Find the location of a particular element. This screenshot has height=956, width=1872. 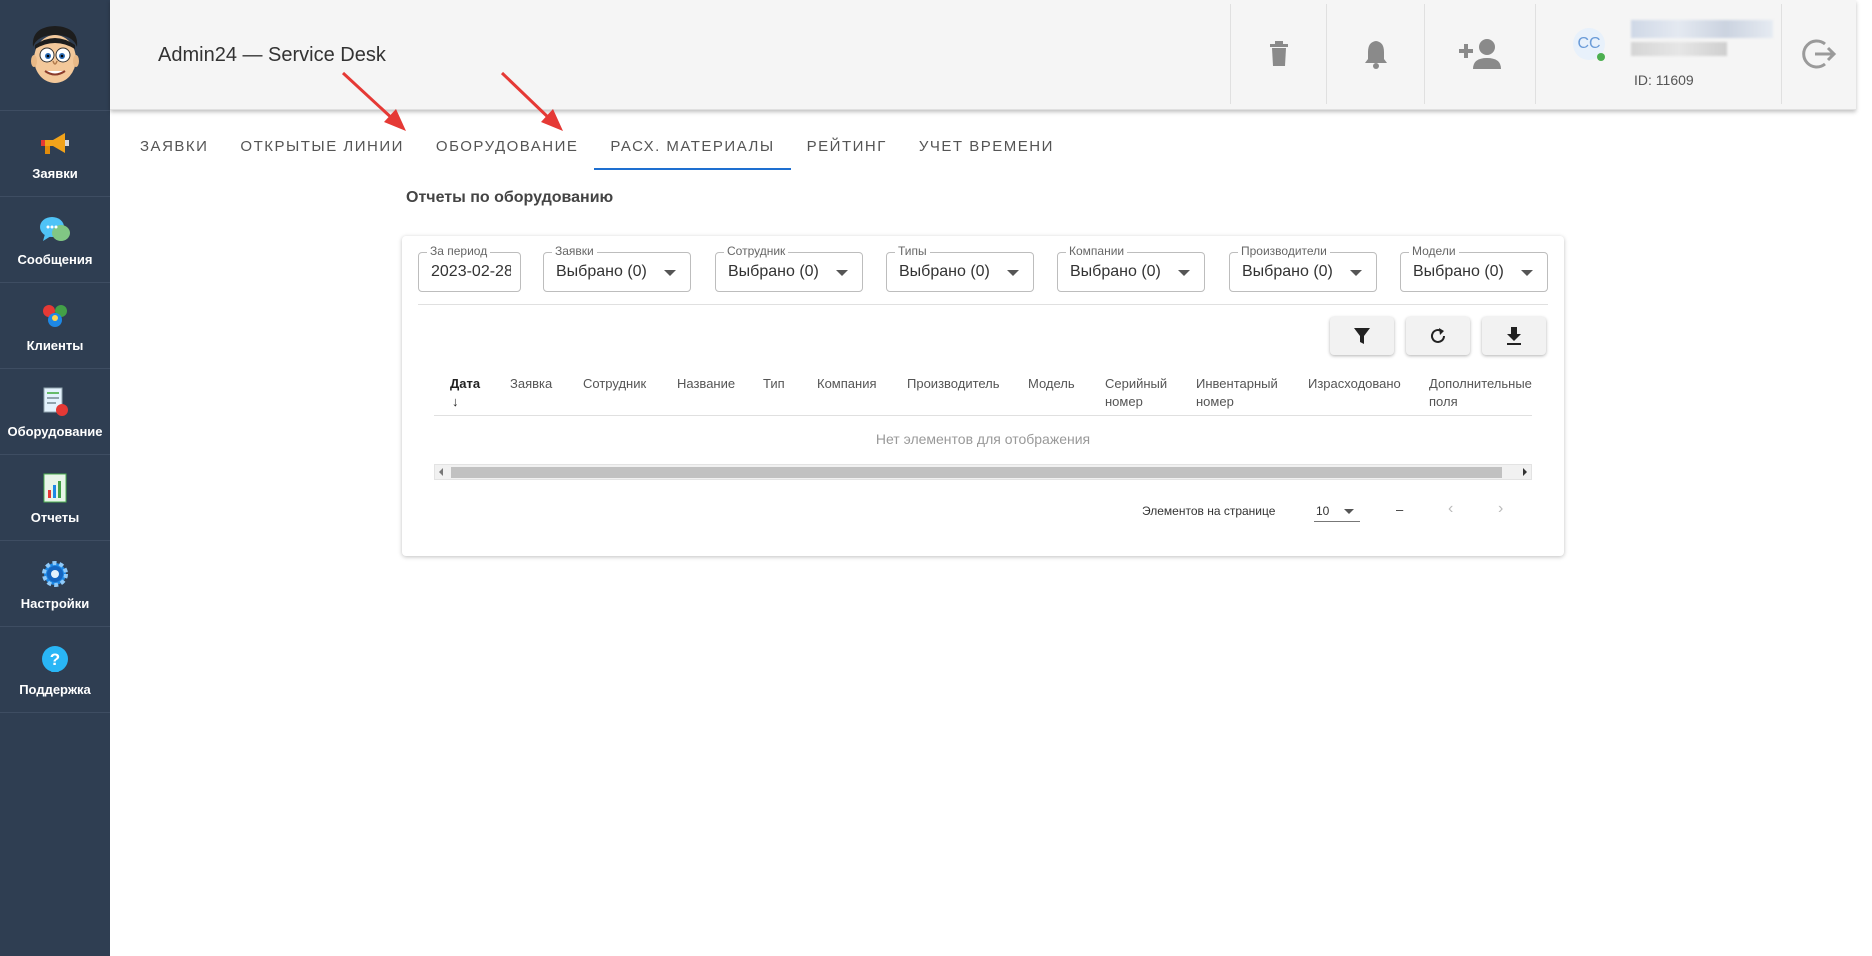

employee-label: Сотрудник is located at coordinates (756, 251).